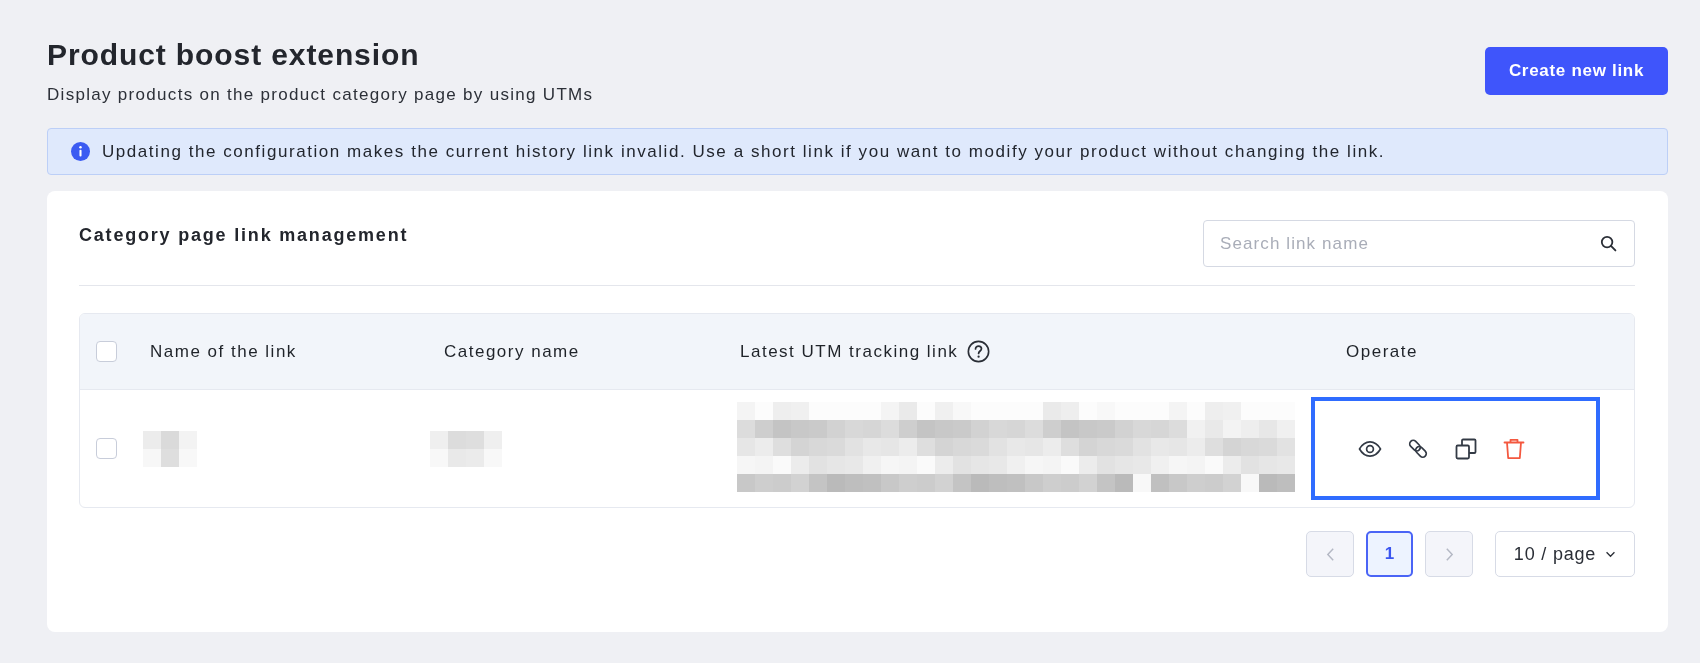 This screenshot has height=663, width=1700. I want to click on search-field: Search link name, so click(1419, 243).